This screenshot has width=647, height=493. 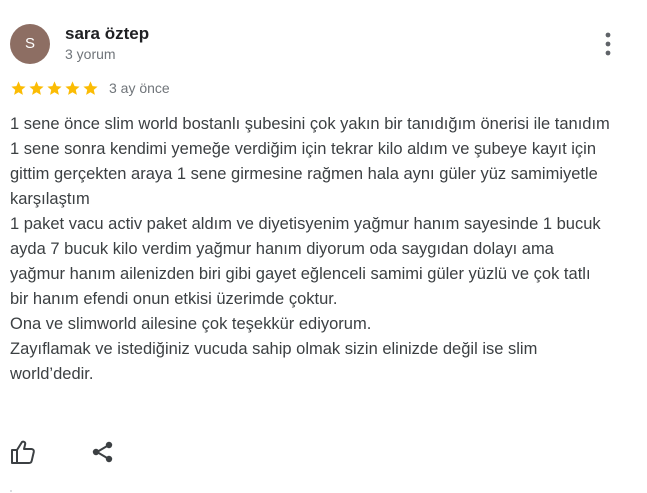 What do you see at coordinates (90, 54) in the screenshot?
I see `author-review-count: 3 yorum` at bounding box center [90, 54].